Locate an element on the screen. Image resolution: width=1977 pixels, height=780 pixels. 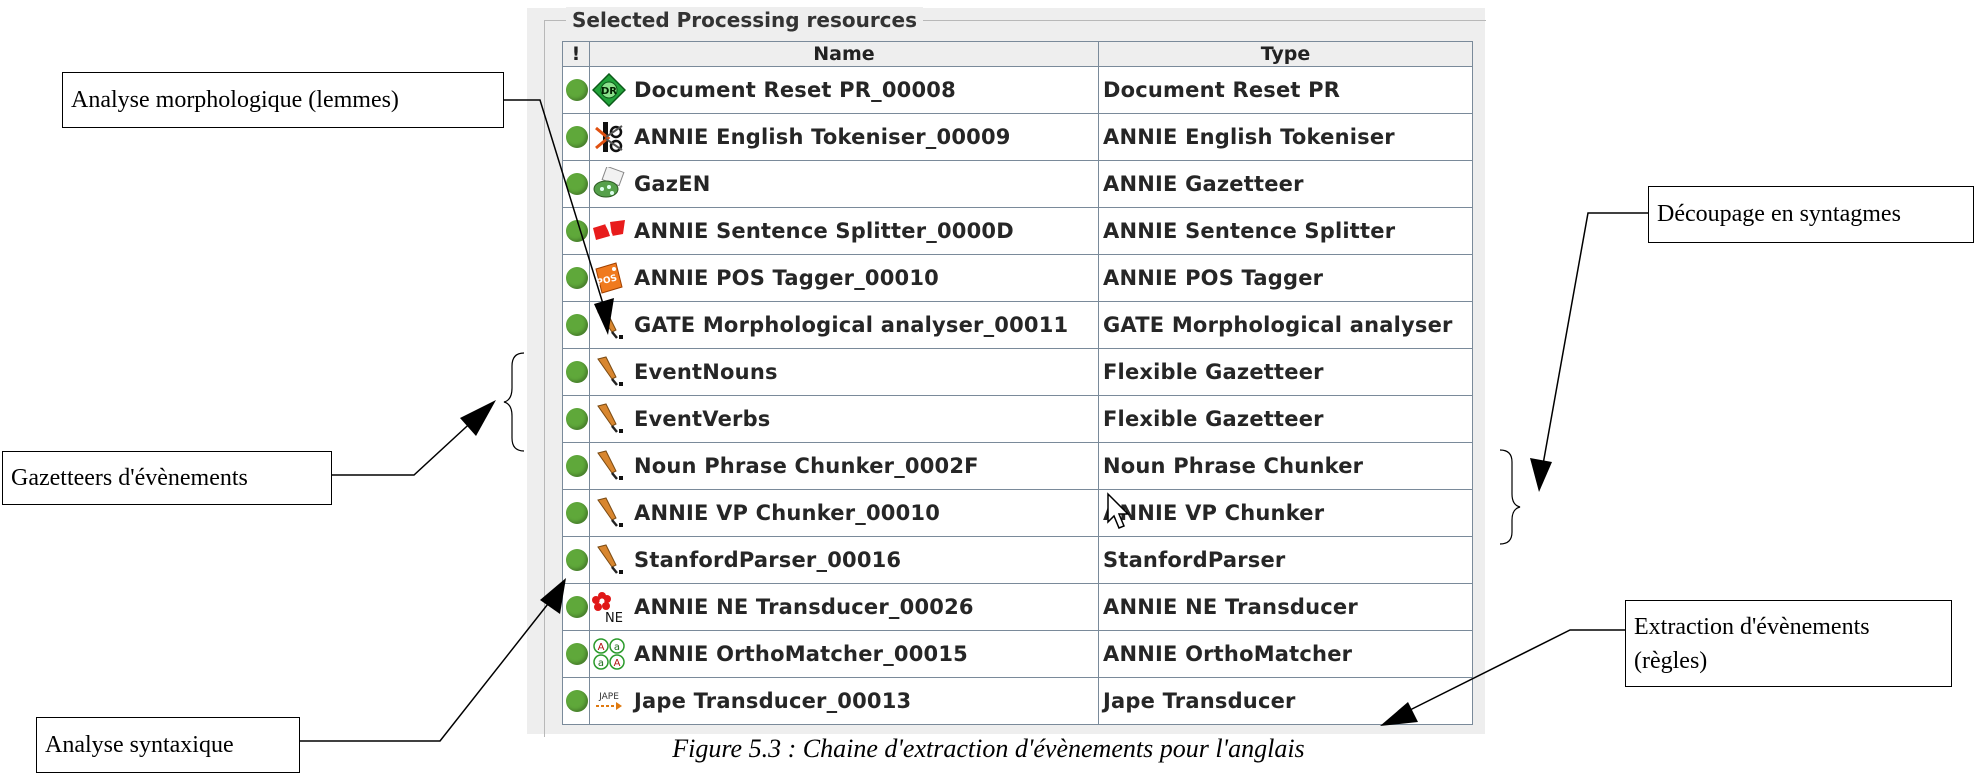
arrow-chunking is located at coordinates (1594, 341).